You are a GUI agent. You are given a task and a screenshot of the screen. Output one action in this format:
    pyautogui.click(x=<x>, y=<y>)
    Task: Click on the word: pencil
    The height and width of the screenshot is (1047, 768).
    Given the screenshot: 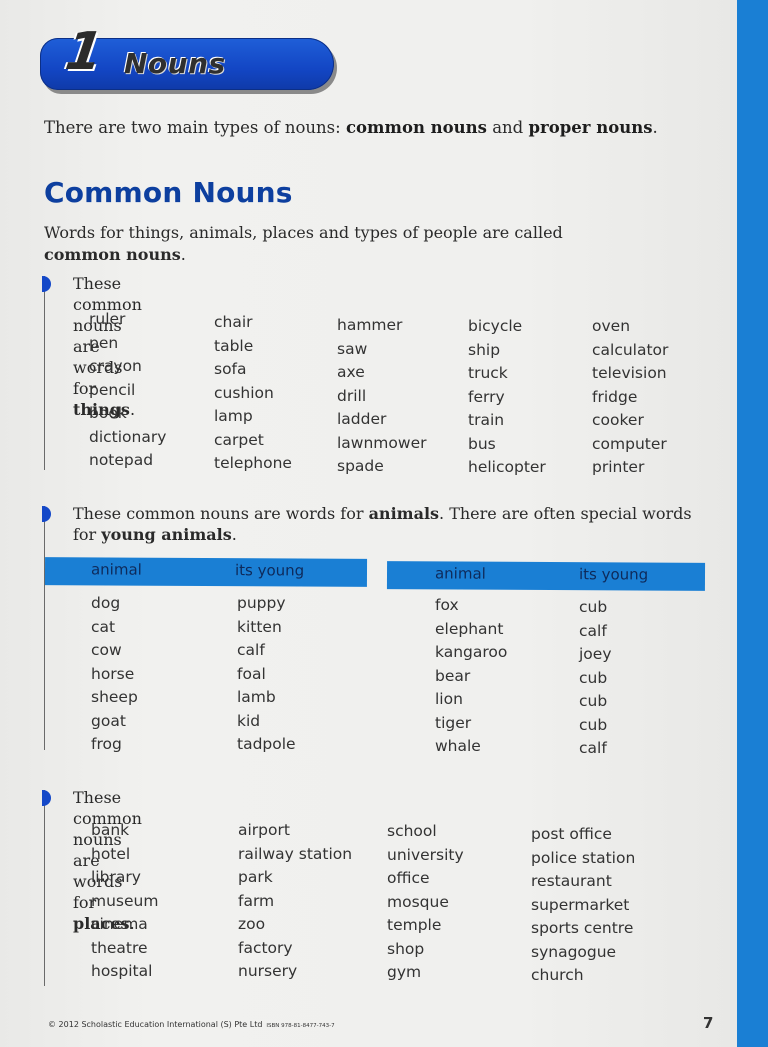 What is the action you would take?
    pyautogui.click(x=112, y=389)
    